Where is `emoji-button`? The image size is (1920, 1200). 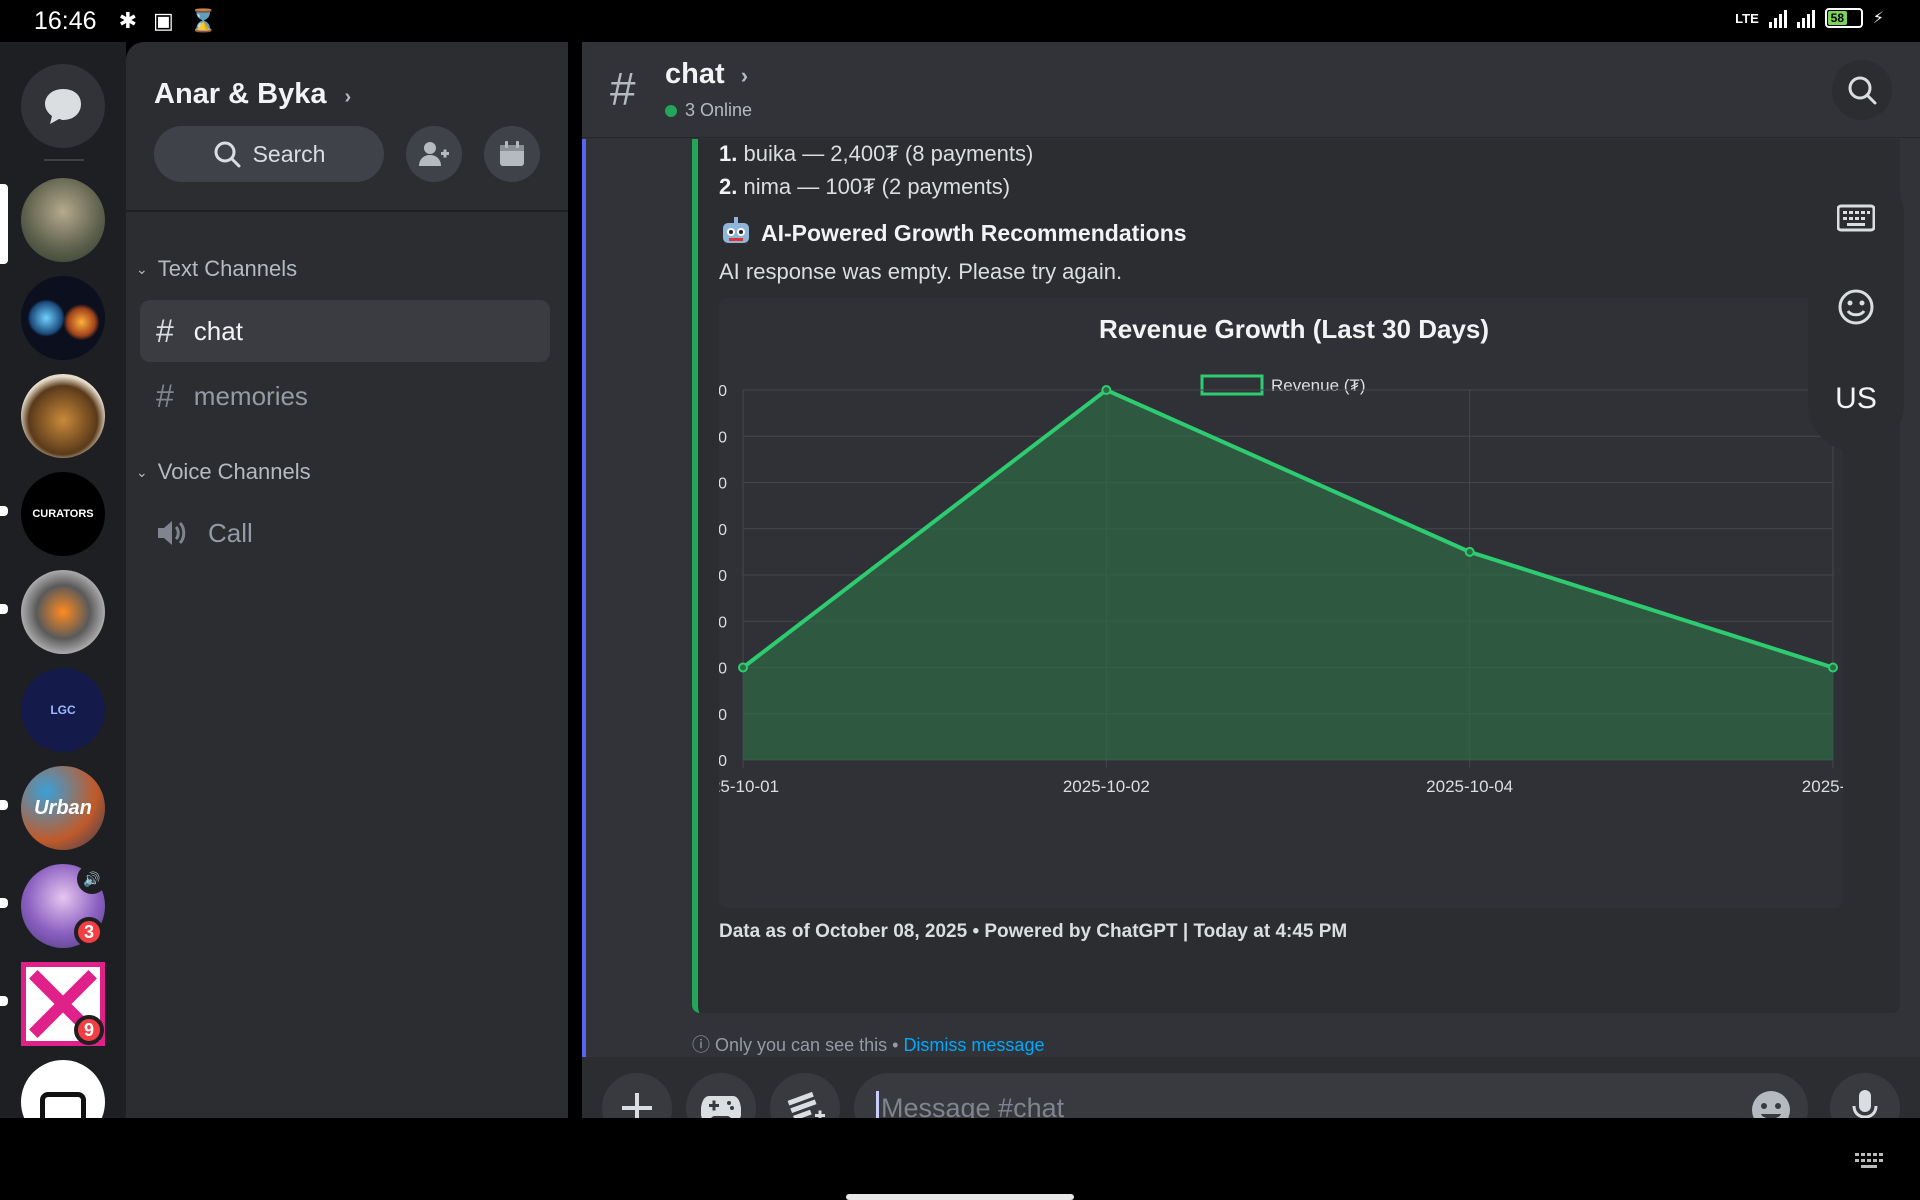
emoji-button is located at coordinates (1771, 1103).